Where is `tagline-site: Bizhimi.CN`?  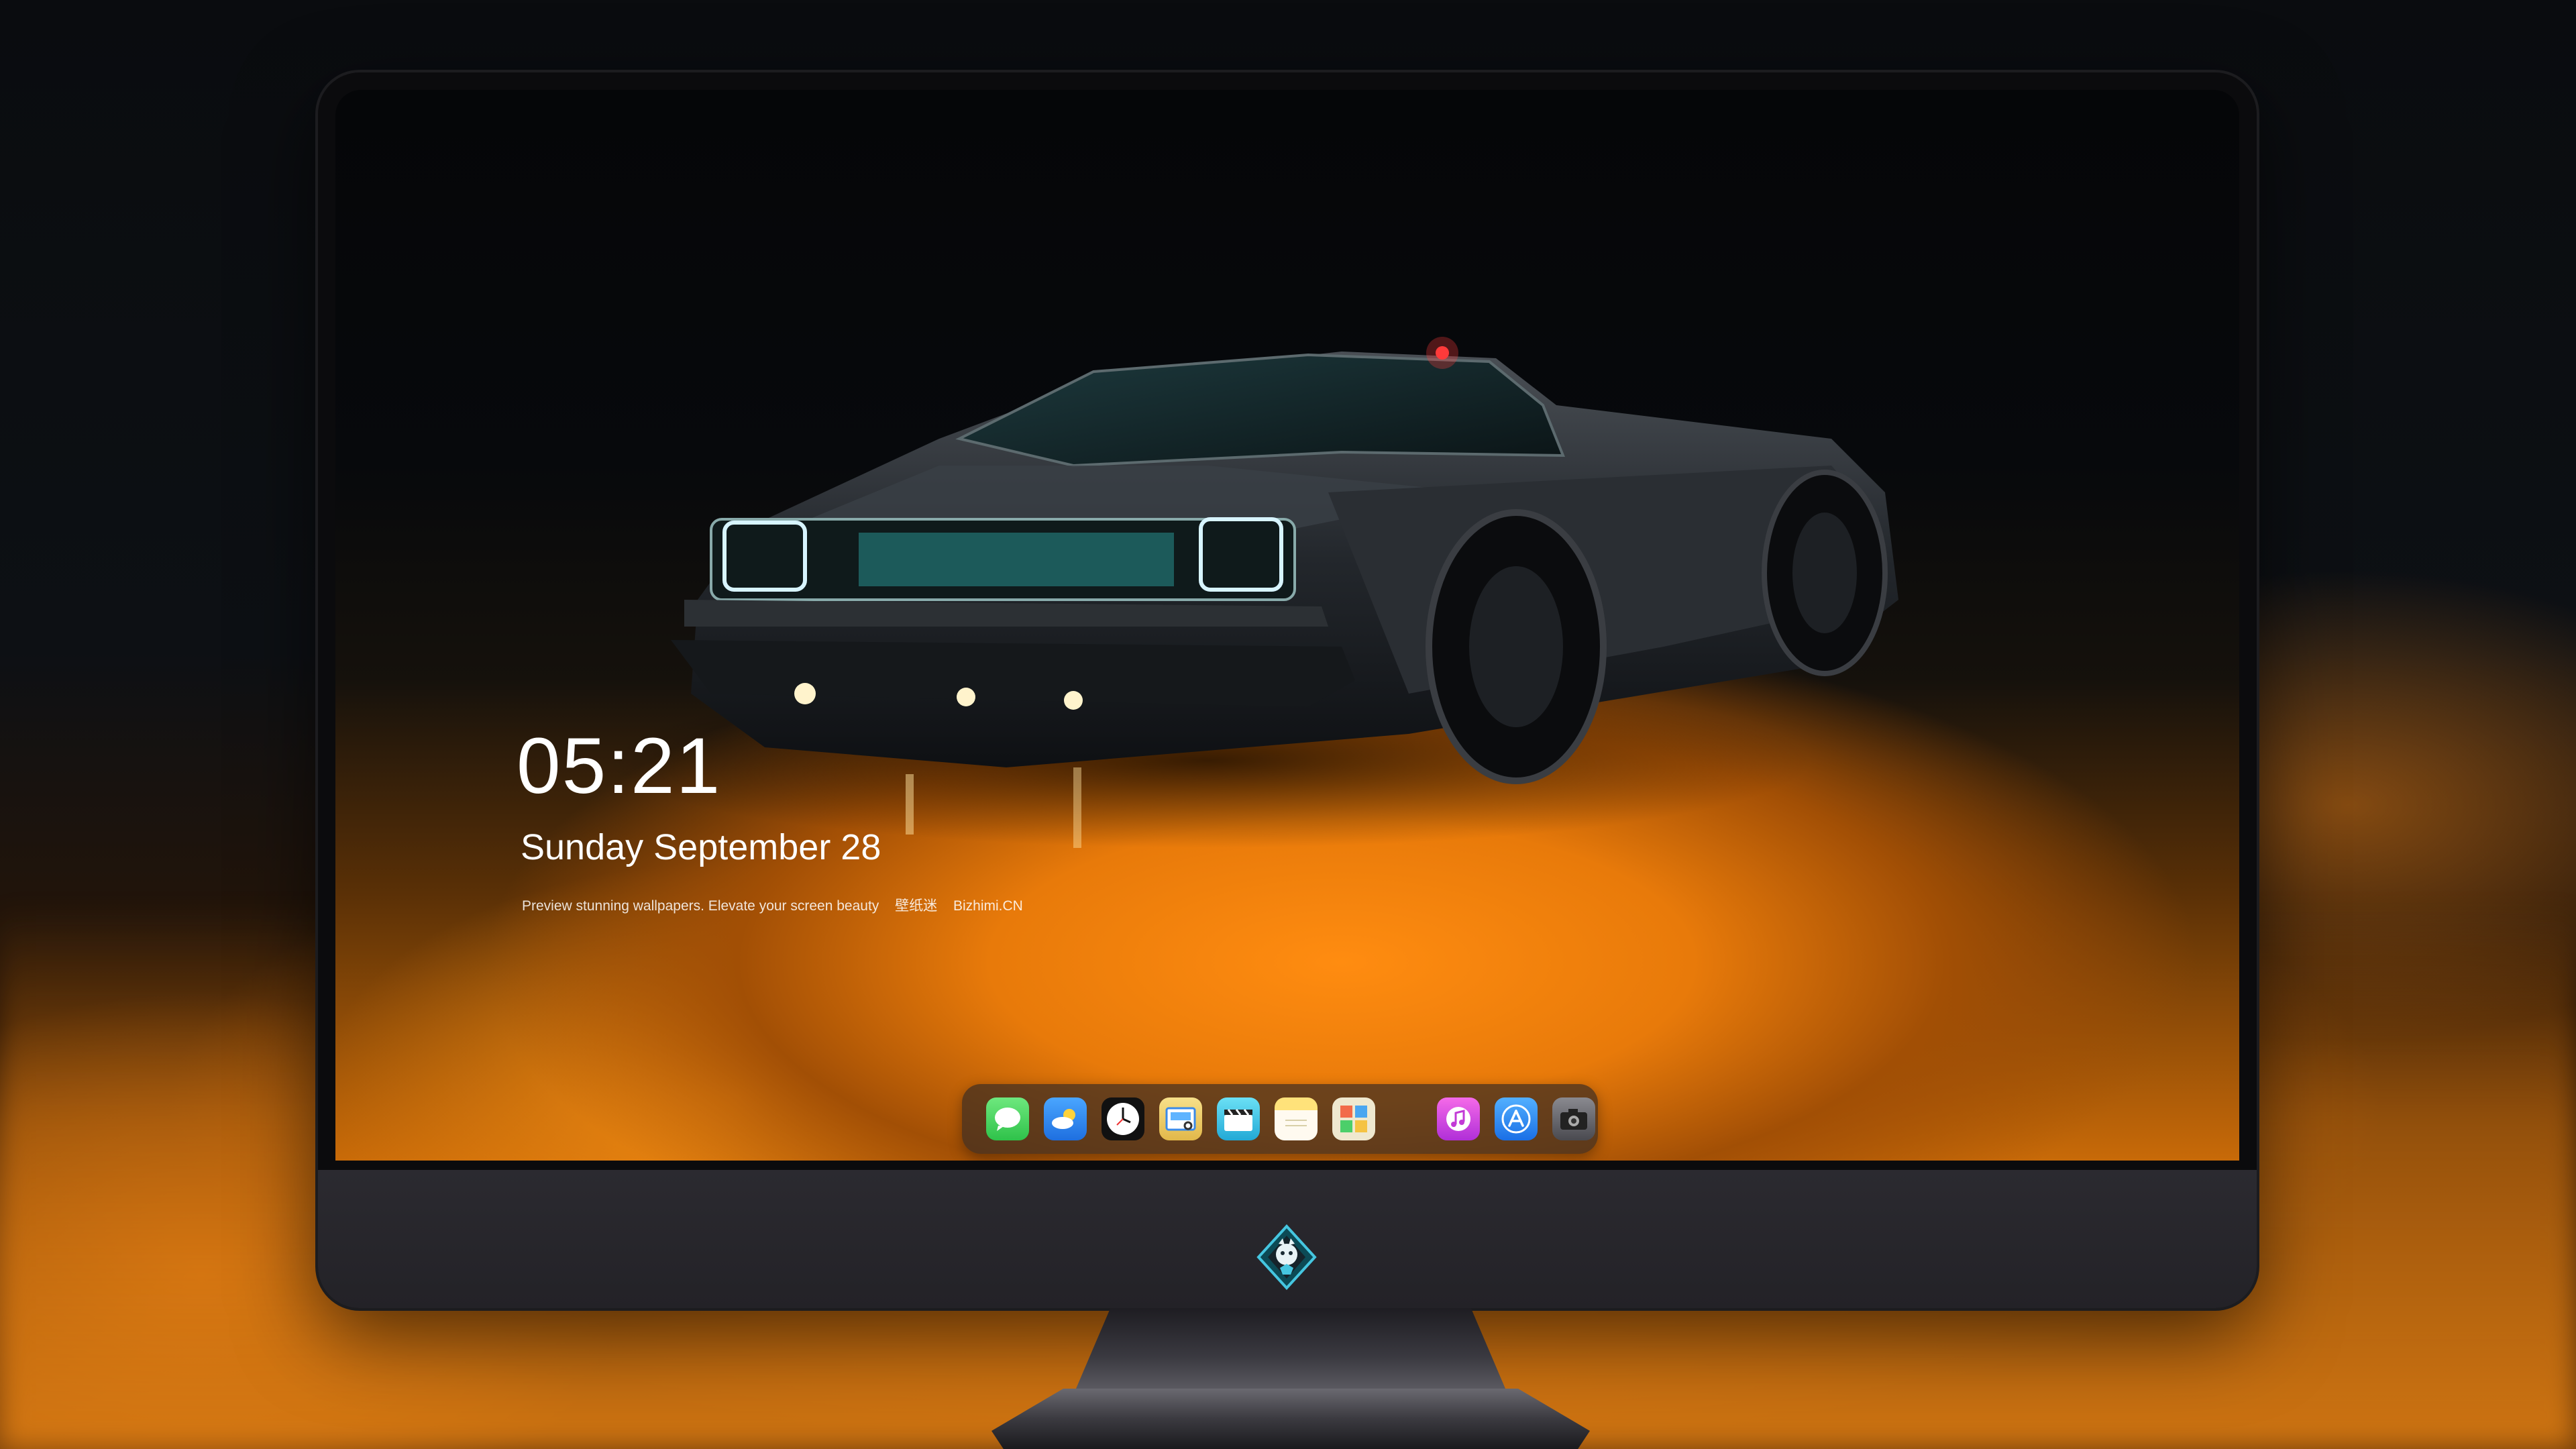 tagline-site: Bizhimi.CN is located at coordinates (988, 906).